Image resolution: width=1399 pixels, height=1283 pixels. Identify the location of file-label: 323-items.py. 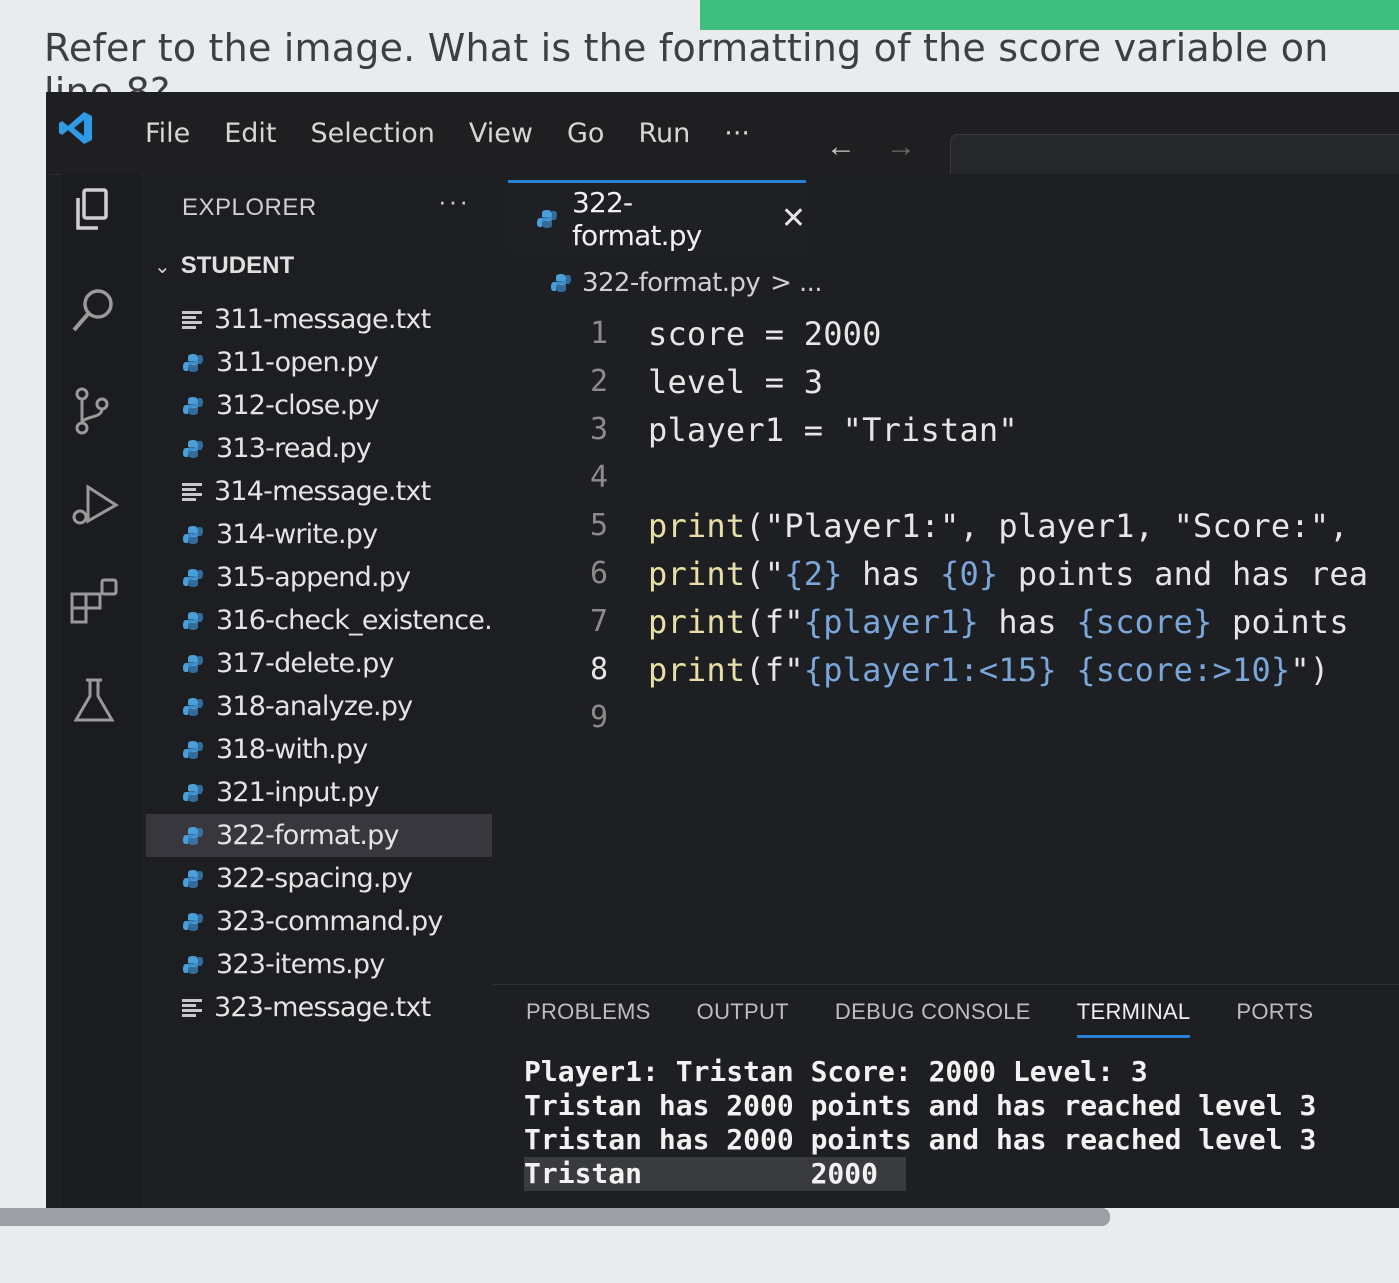
(300, 964).